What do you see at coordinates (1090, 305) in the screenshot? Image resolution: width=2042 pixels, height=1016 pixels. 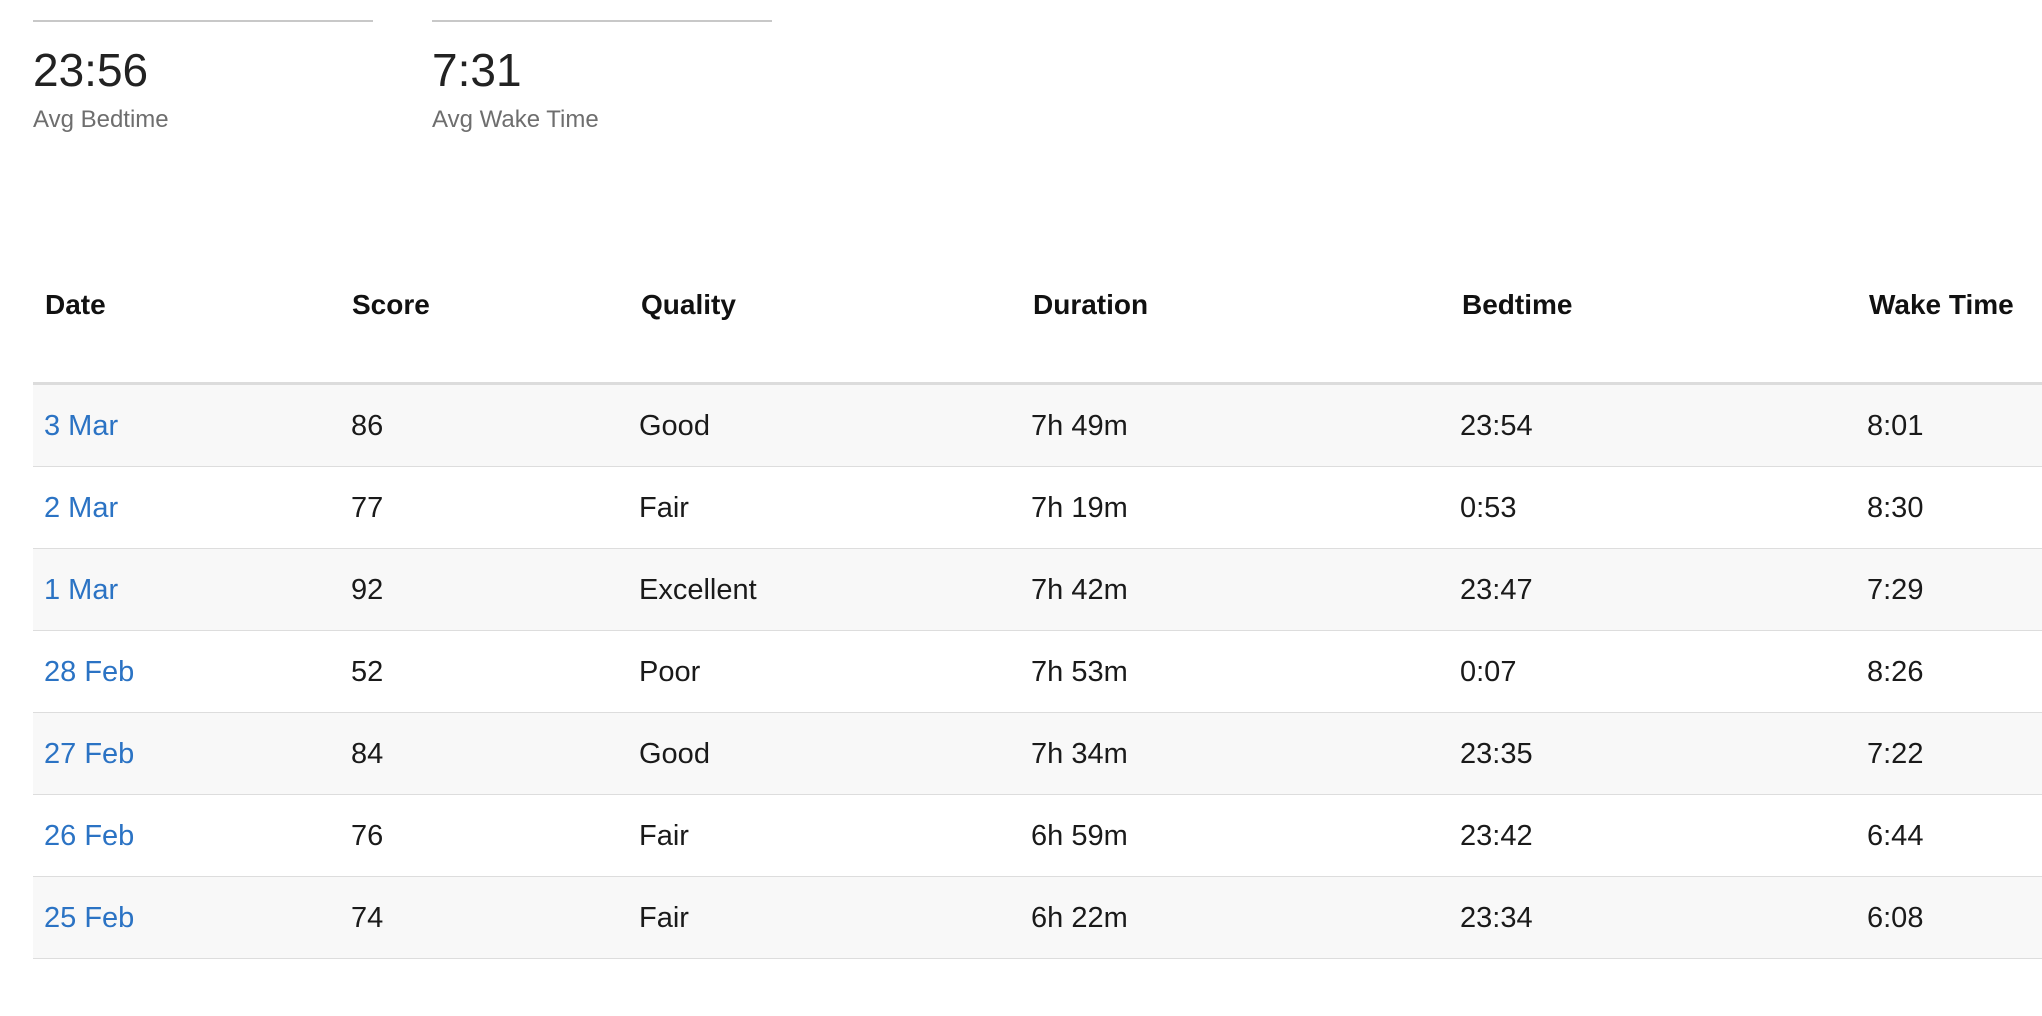 I see `header-duration: Duration` at bounding box center [1090, 305].